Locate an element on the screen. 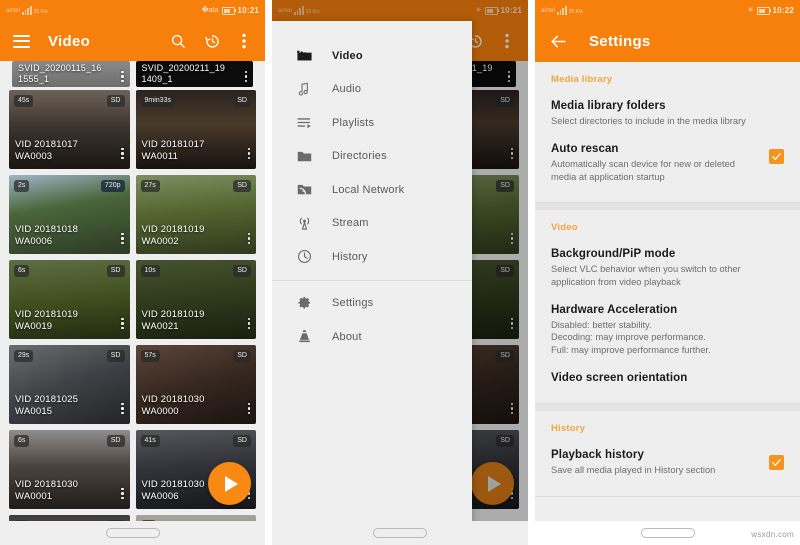  network-folder-icon is located at coordinates (304, 190).